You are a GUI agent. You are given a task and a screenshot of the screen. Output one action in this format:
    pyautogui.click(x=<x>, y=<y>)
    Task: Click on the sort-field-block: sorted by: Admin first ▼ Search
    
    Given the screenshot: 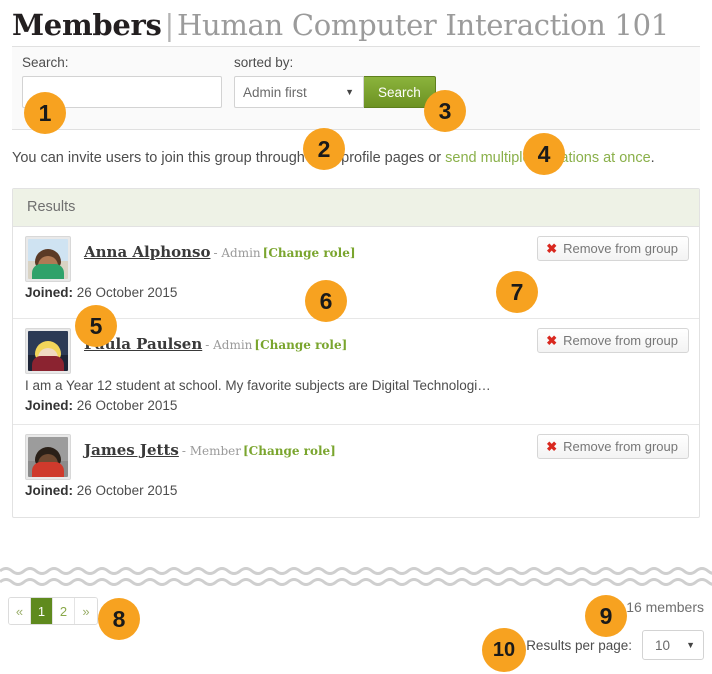 What is the action you would take?
    pyautogui.click(x=335, y=81)
    